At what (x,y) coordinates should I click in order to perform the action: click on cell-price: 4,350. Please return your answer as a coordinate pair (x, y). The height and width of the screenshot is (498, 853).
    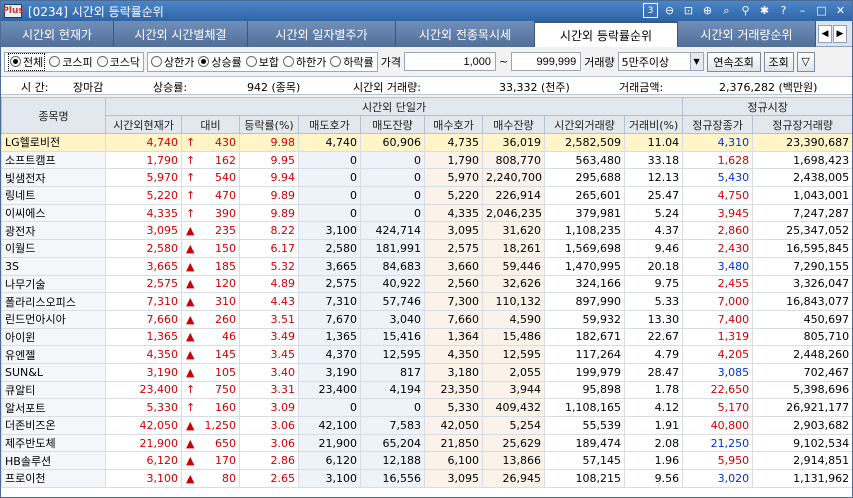
    Looking at the image, I should click on (143, 354).